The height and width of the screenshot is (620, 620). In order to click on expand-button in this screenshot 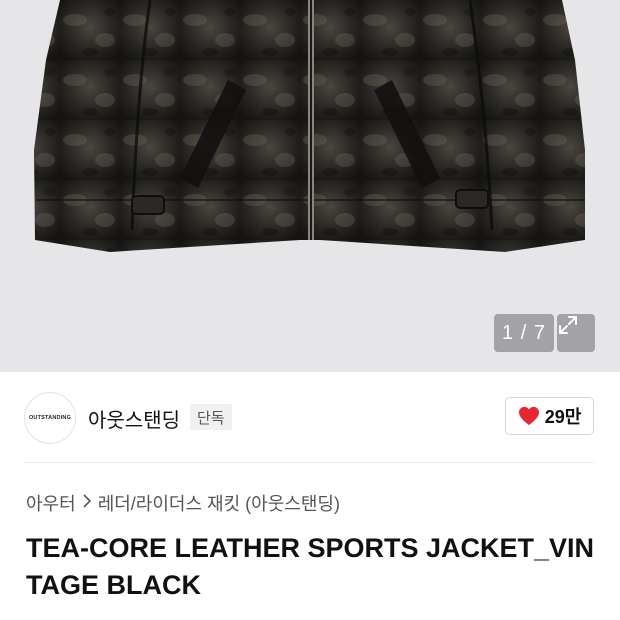, I will do `click(576, 333)`.